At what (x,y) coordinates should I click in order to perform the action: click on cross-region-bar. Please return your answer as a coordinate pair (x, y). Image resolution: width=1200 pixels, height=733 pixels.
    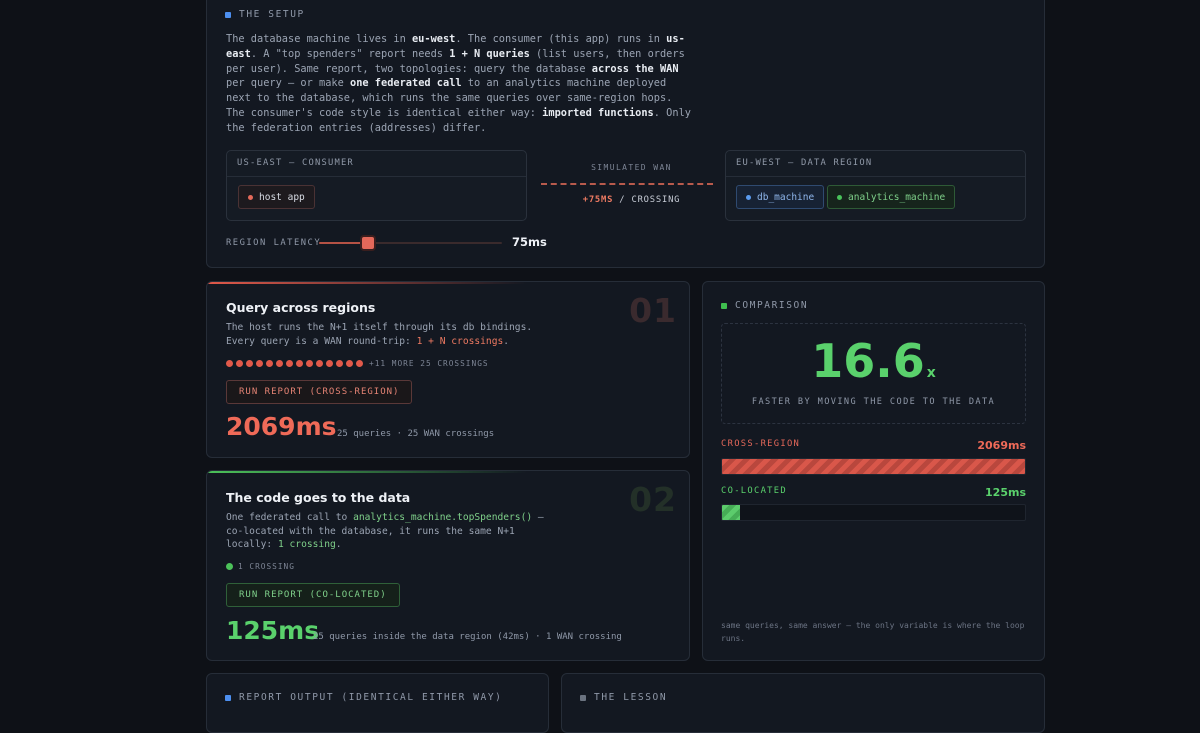
    Looking at the image, I should click on (873, 466).